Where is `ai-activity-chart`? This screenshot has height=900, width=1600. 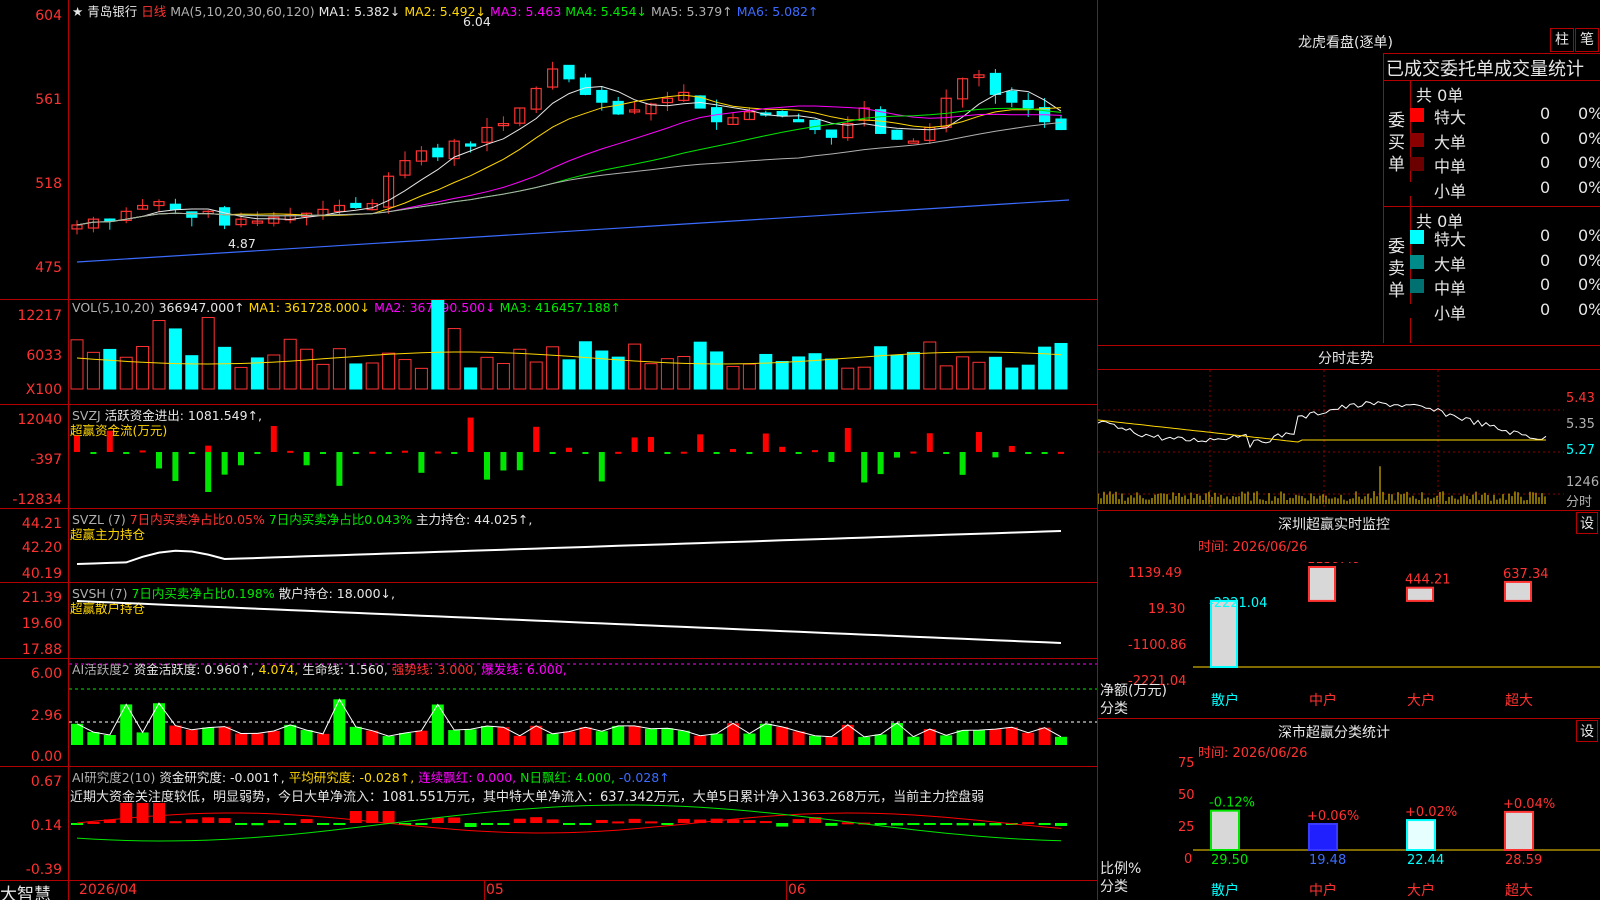
ai-activity-chart is located at coordinates (583, 712).